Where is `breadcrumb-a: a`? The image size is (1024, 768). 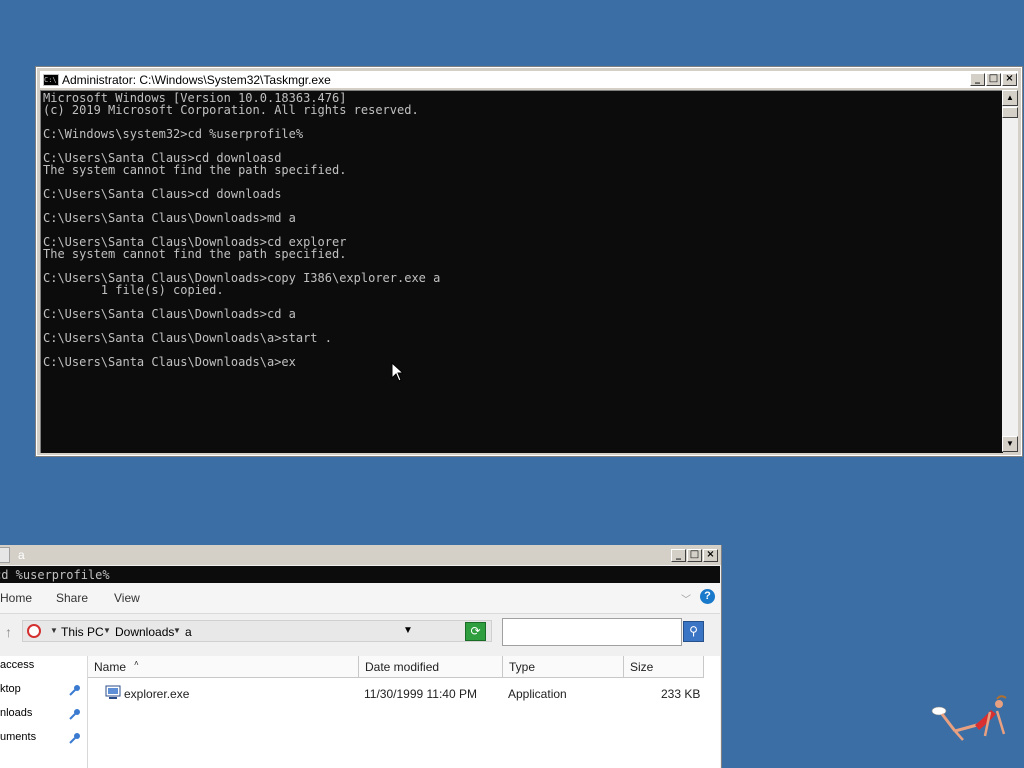
breadcrumb-a: a is located at coordinates (188, 632).